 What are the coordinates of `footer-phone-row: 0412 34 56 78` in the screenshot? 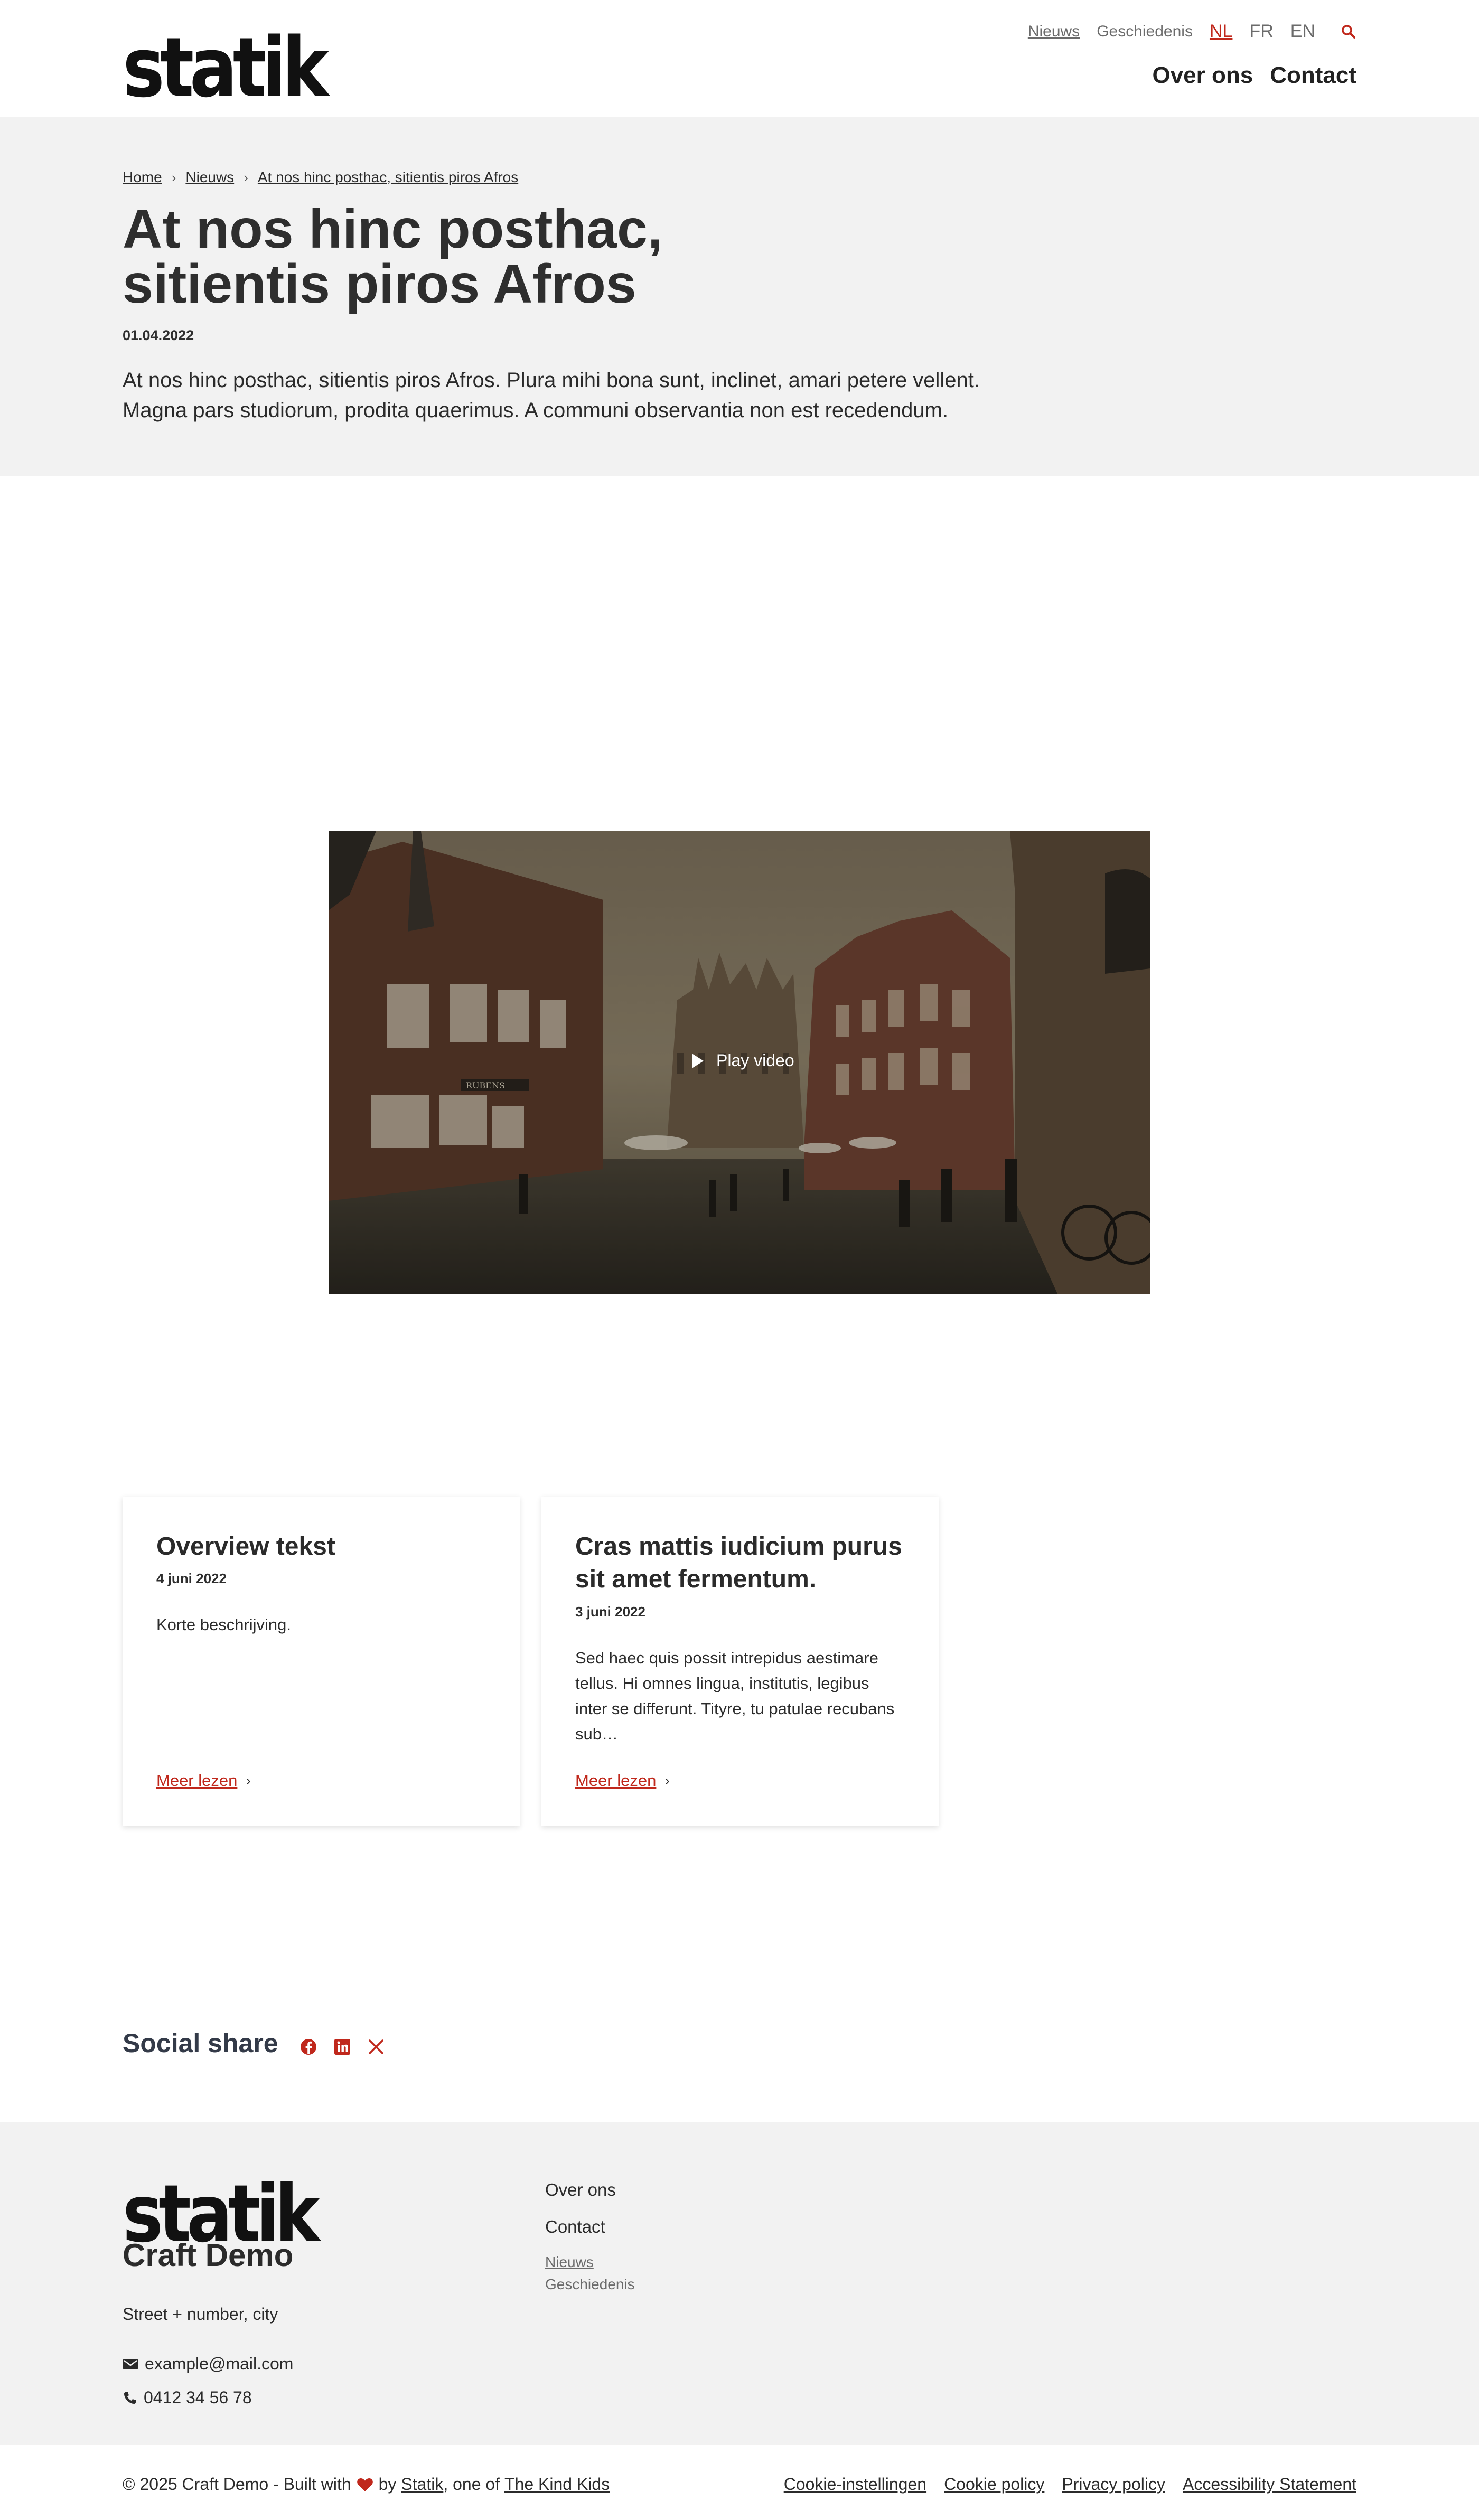 It's located at (188, 2398).